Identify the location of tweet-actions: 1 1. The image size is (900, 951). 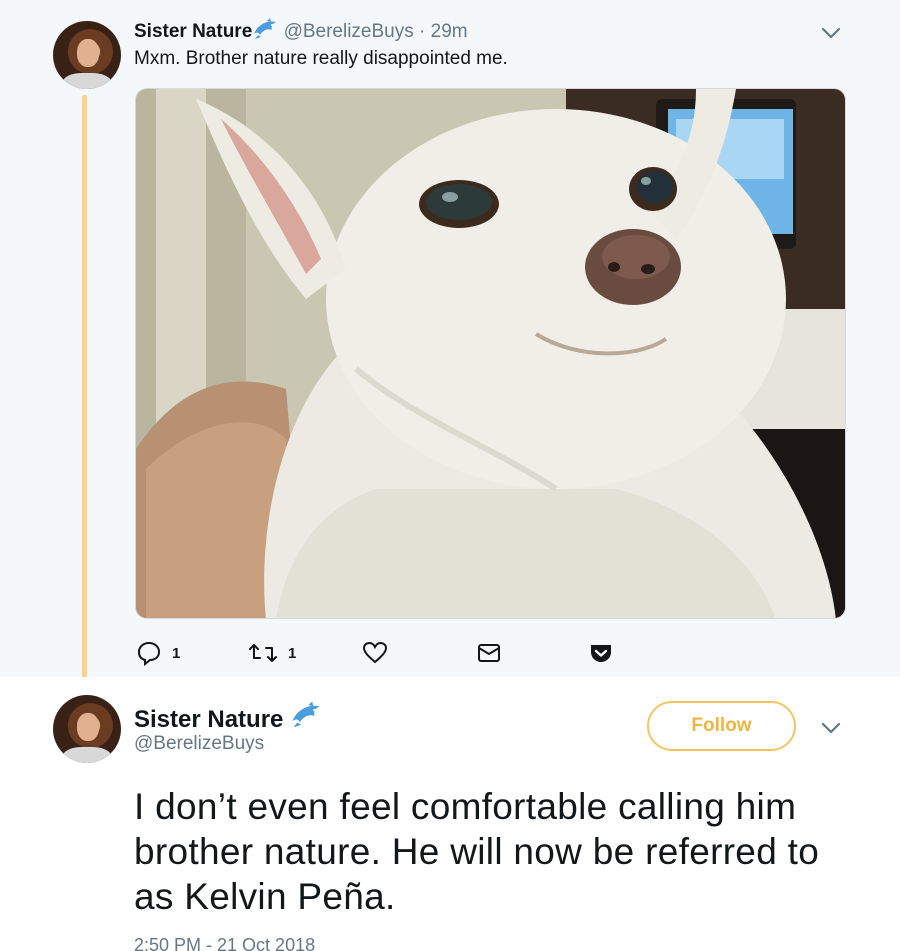
(386, 653).